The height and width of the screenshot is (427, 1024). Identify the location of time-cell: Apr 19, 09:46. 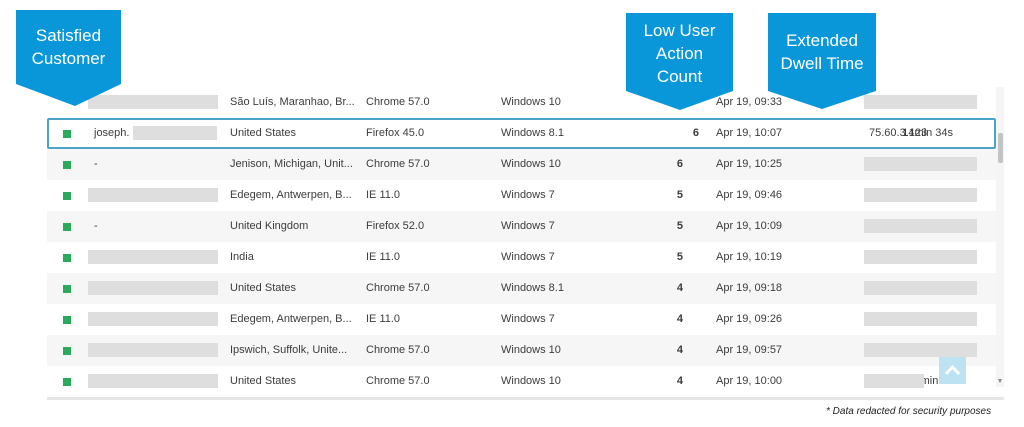
(749, 195).